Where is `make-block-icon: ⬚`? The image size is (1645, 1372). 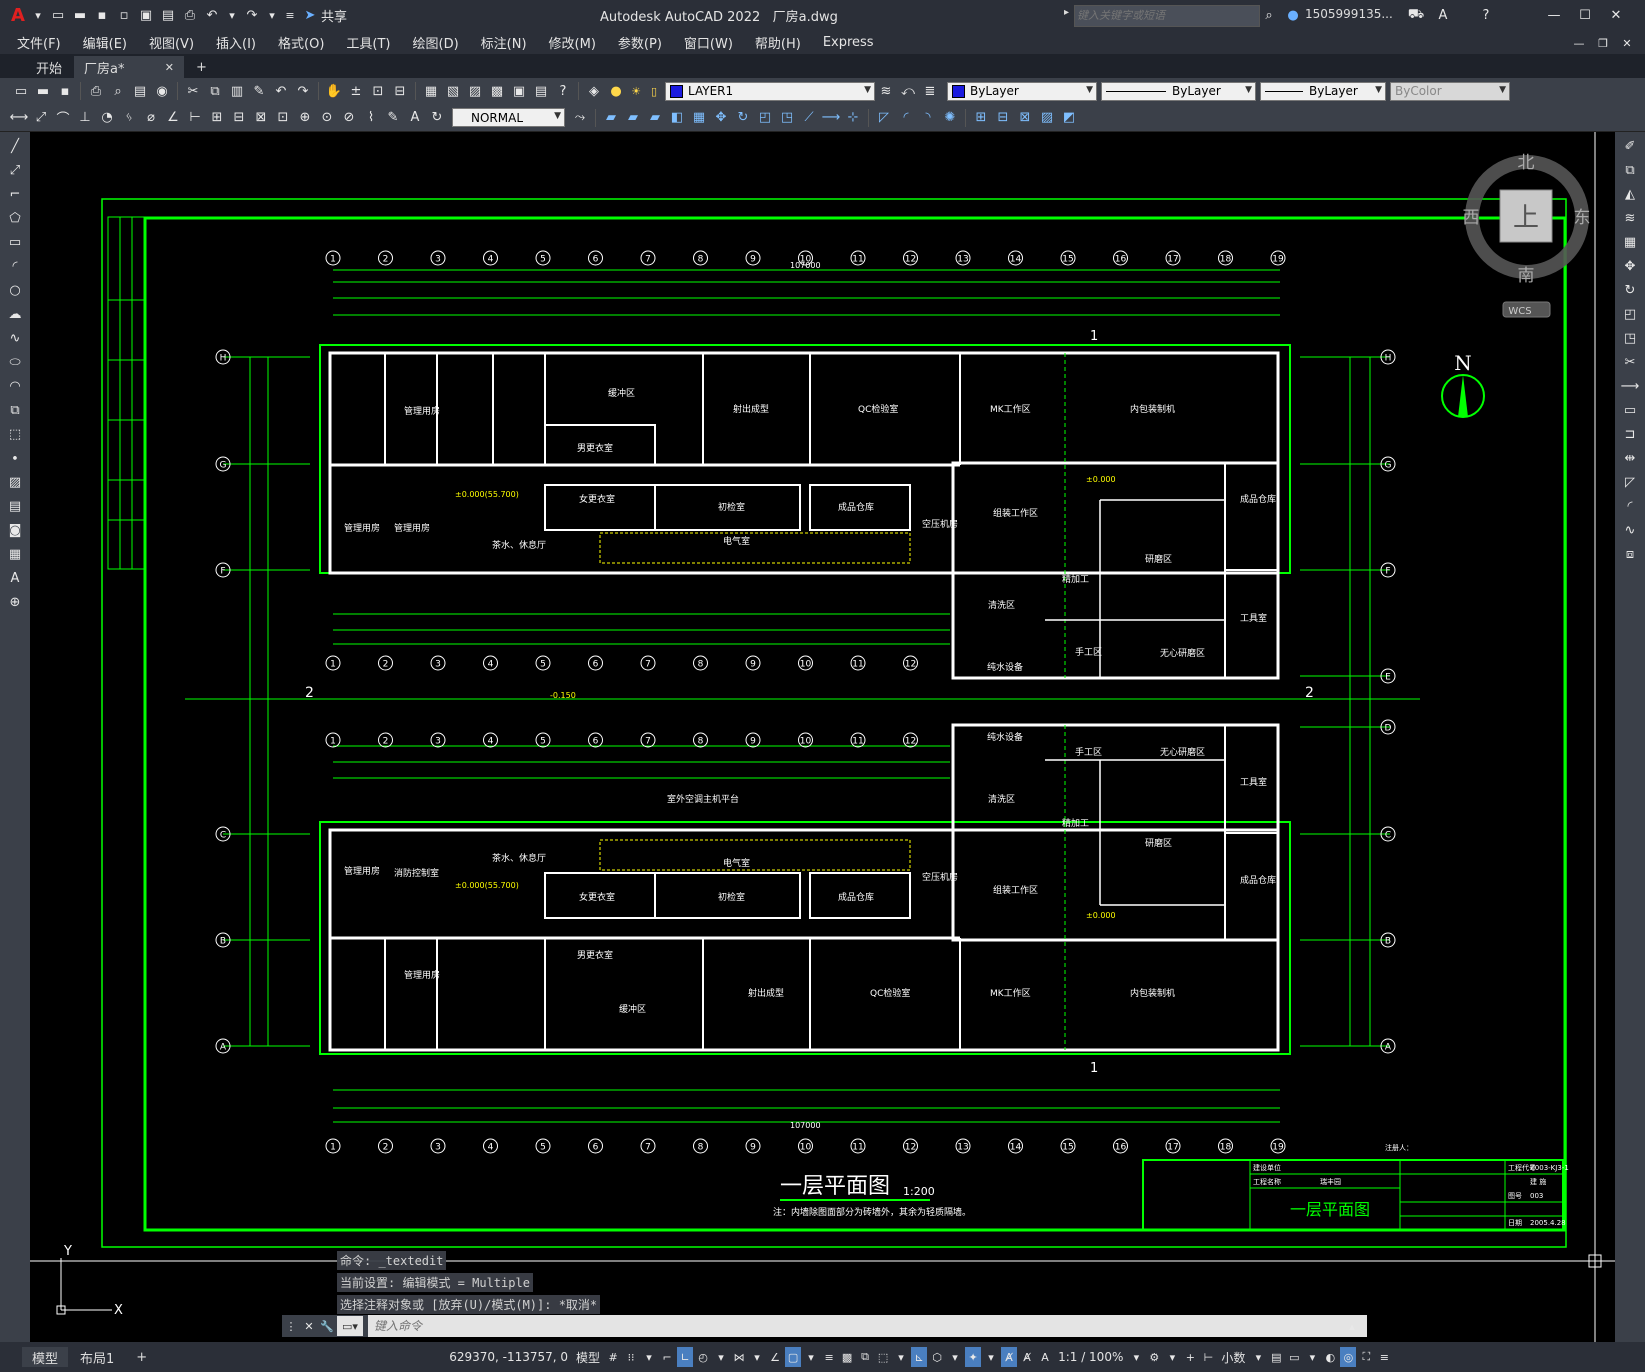
make-block-icon: ⬚ is located at coordinates (15, 434).